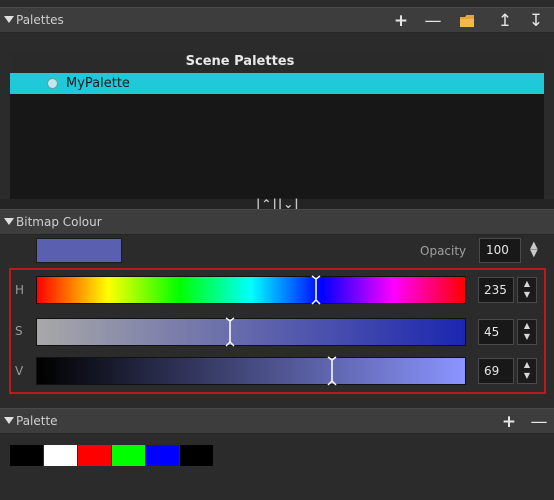 This screenshot has height=500, width=554. I want to click on saturation-slider, so click(251, 332).